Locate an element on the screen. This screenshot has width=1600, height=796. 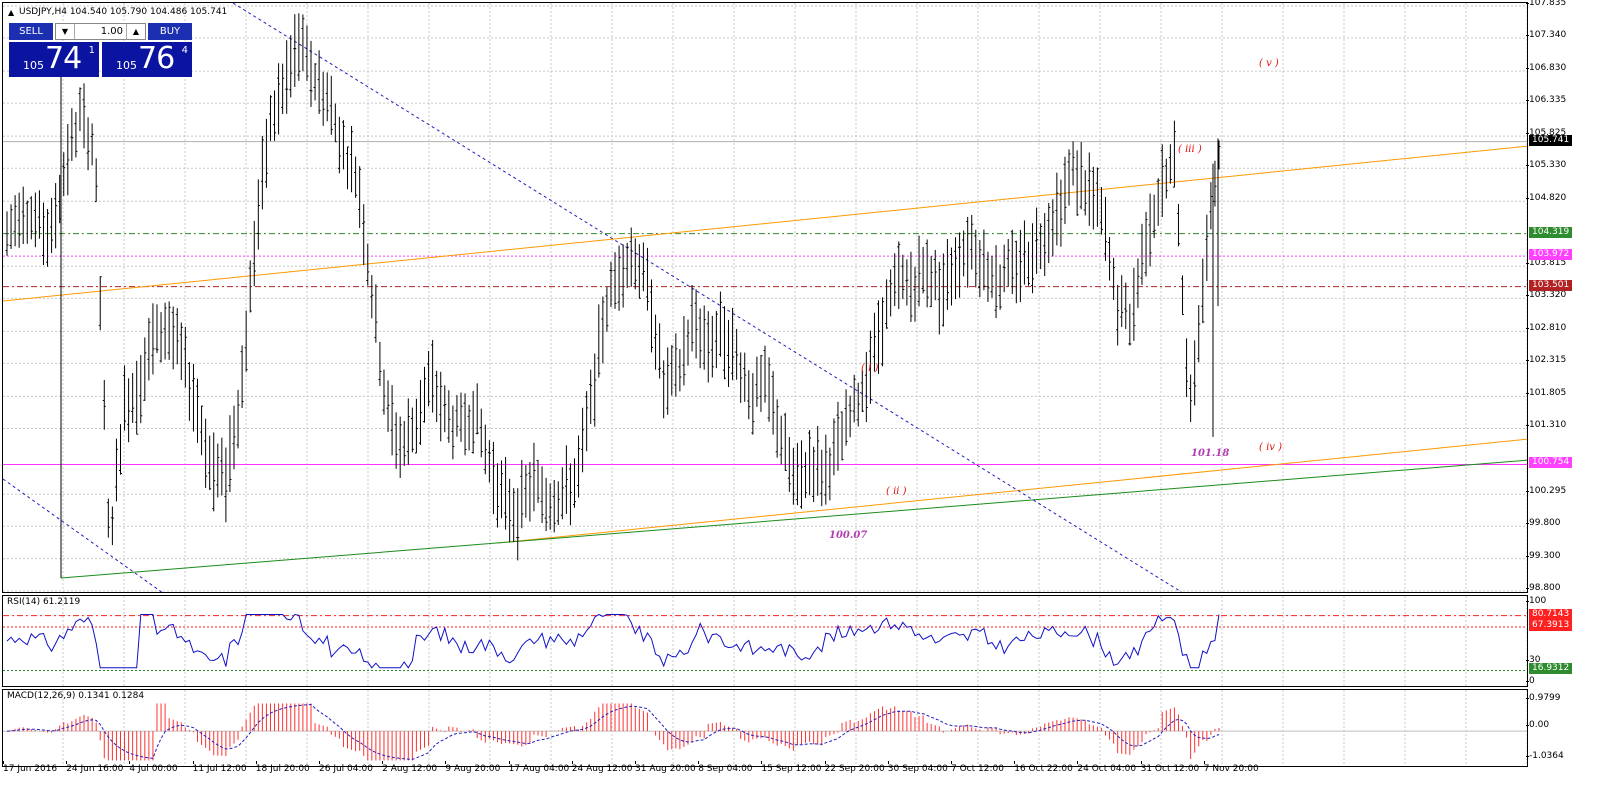
buy-quote-pips: 76 is located at coordinates (156, 58).